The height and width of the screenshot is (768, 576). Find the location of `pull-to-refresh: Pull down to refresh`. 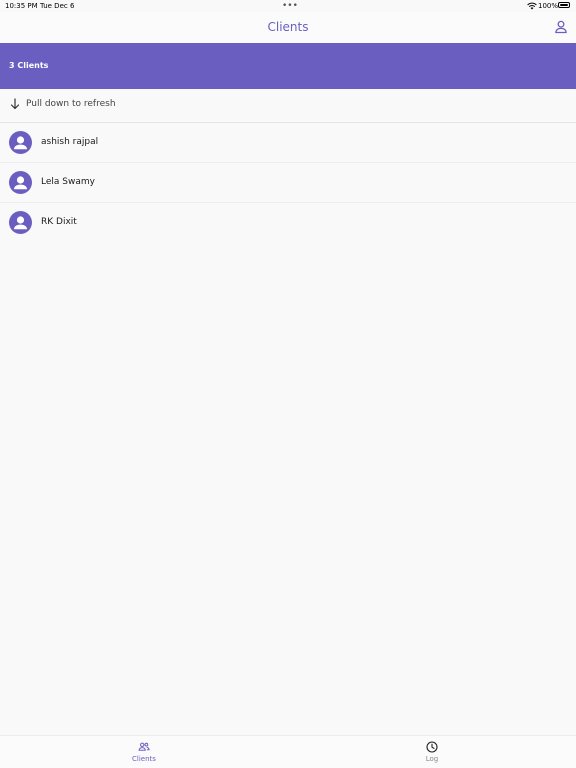

pull-to-refresh: Pull down to refresh is located at coordinates (288, 106).